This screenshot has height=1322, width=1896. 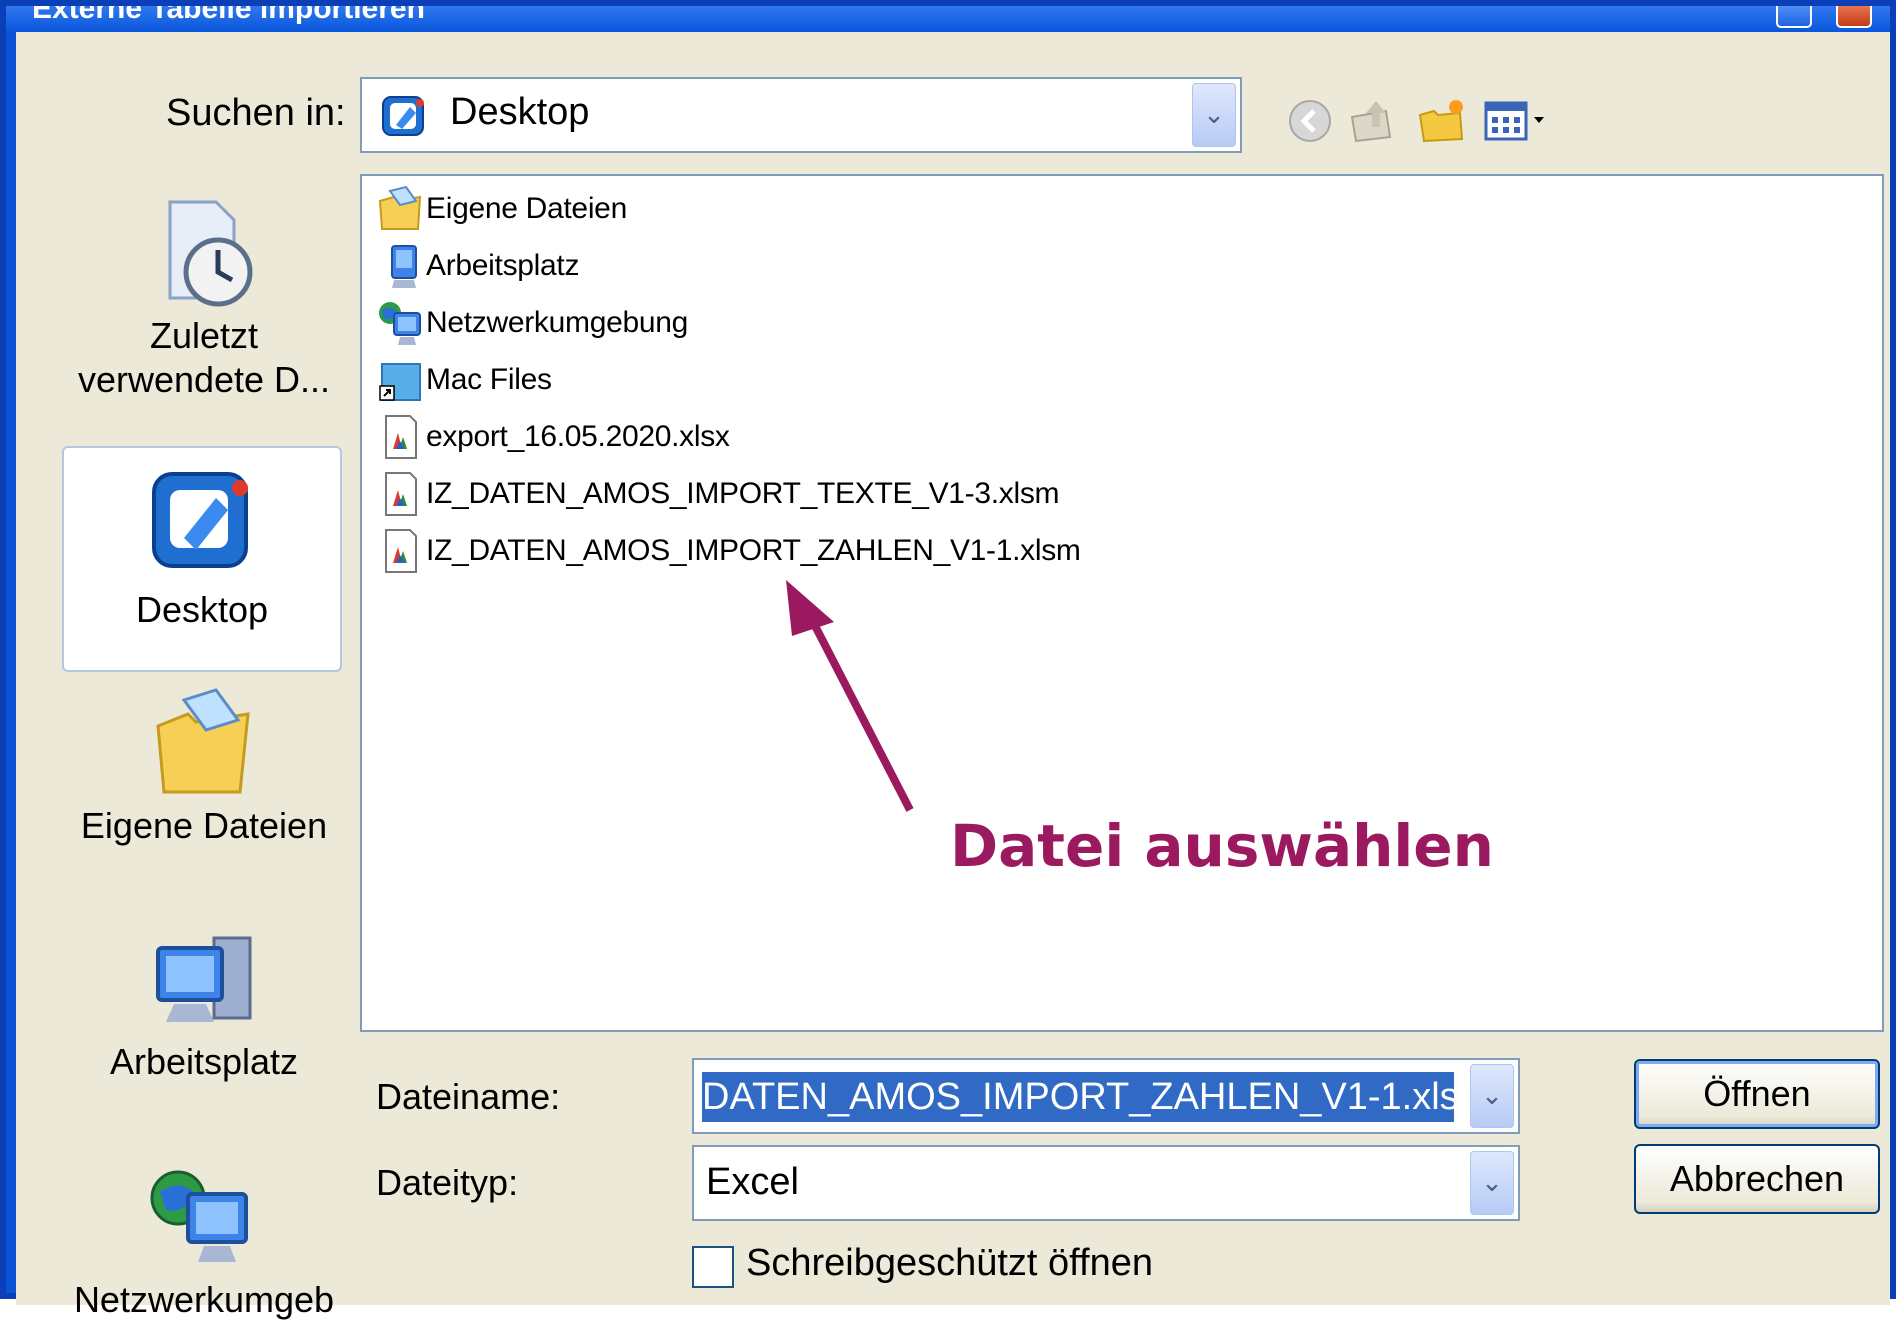 I want to click on list-item: Eigene Dateien, so click(x=501, y=209).